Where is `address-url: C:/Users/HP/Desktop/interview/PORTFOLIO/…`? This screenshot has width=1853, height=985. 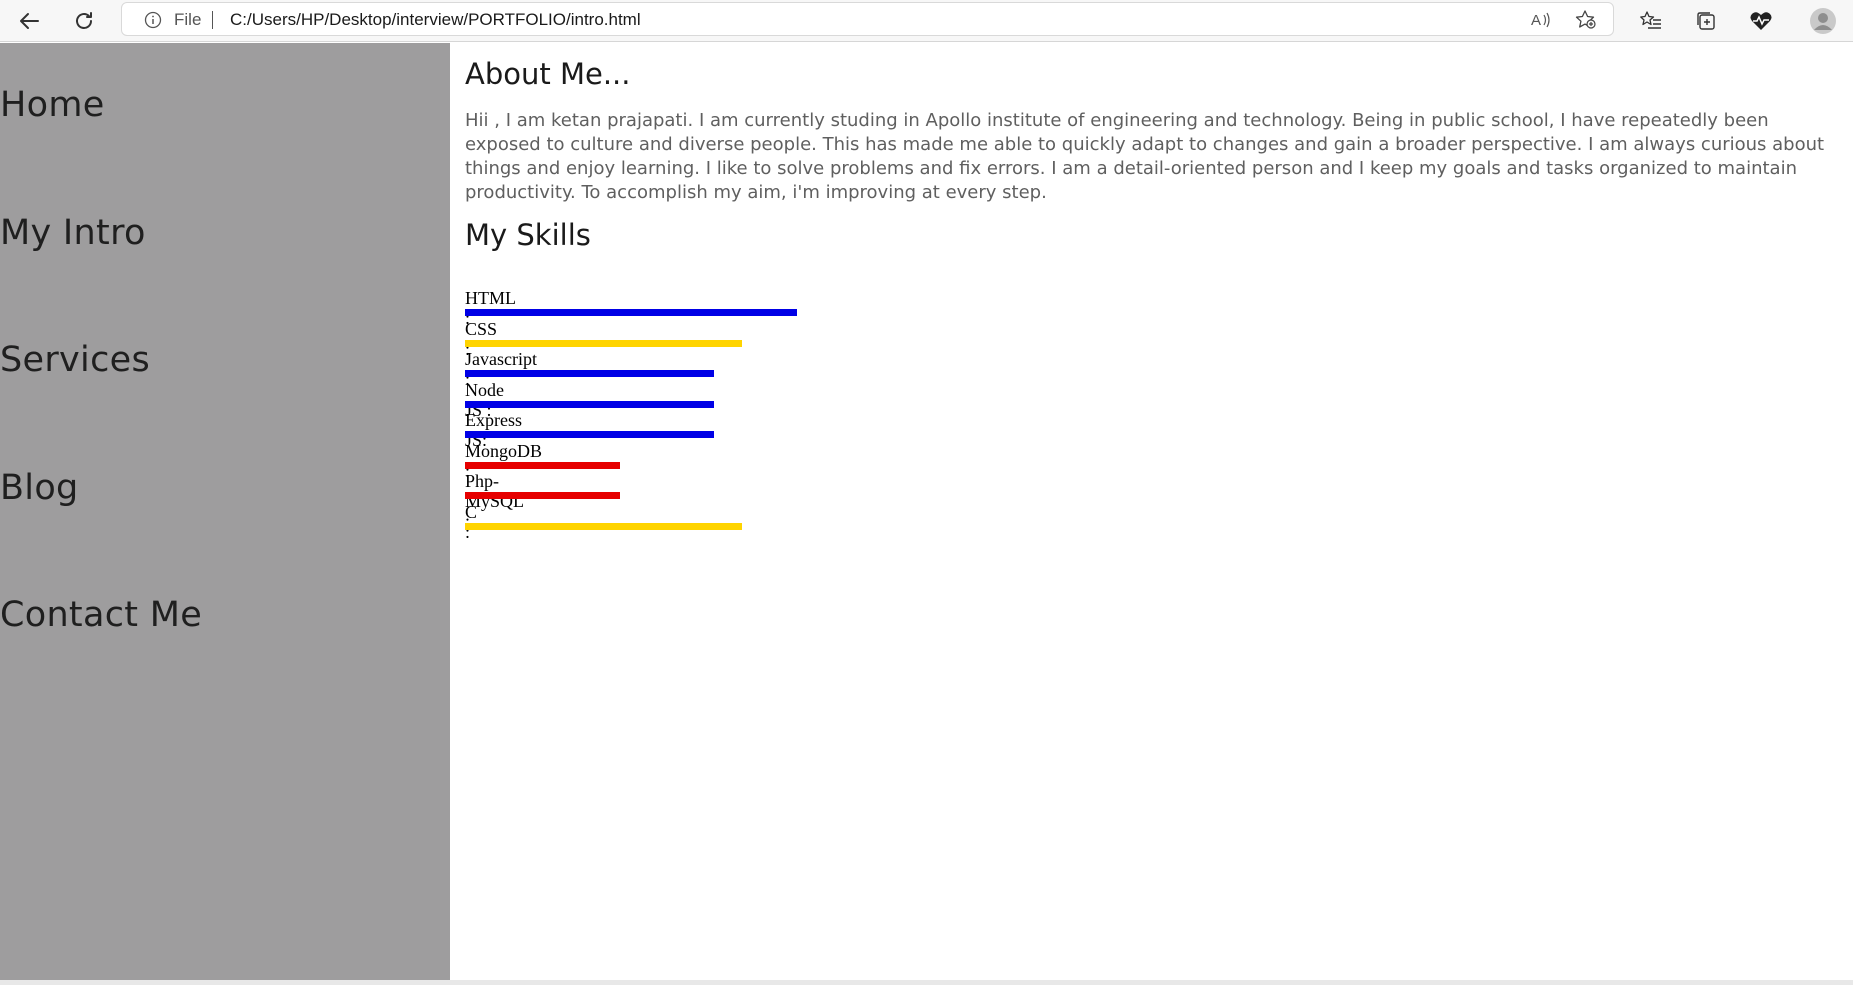 address-url: C:/Users/HP/Desktop/interview/PORTFOLIO/… is located at coordinates (435, 20).